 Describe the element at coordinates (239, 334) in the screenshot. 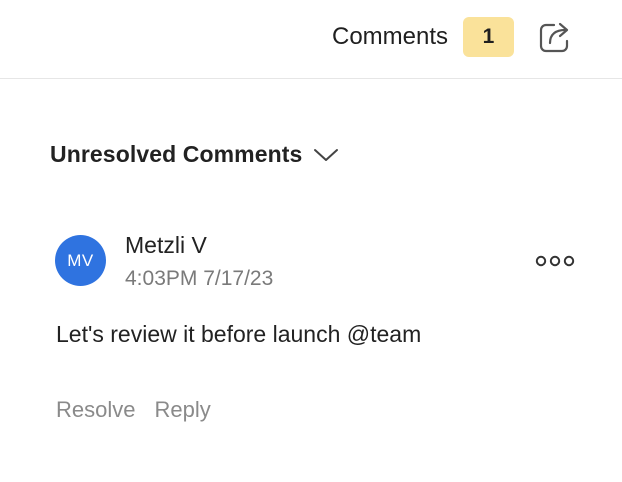

I see `comment-text: Let's review it before launch @team` at that location.